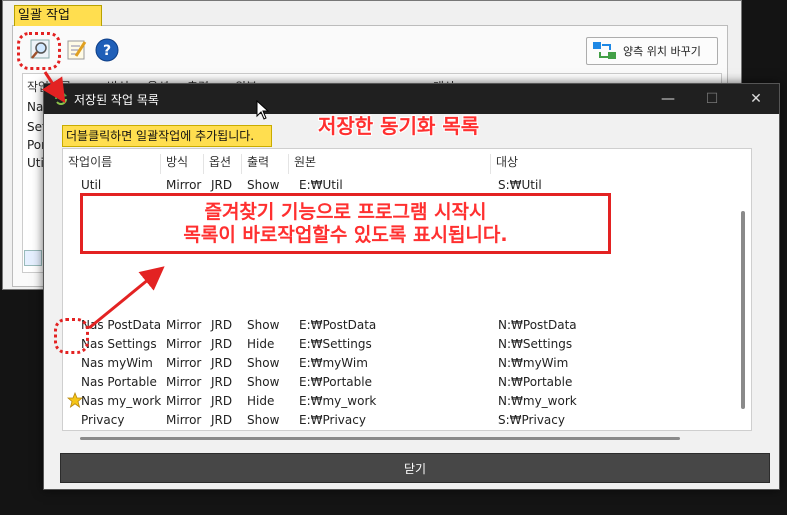 The height and width of the screenshot is (515, 787). I want to click on sync-app-icon, so click(61, 99).